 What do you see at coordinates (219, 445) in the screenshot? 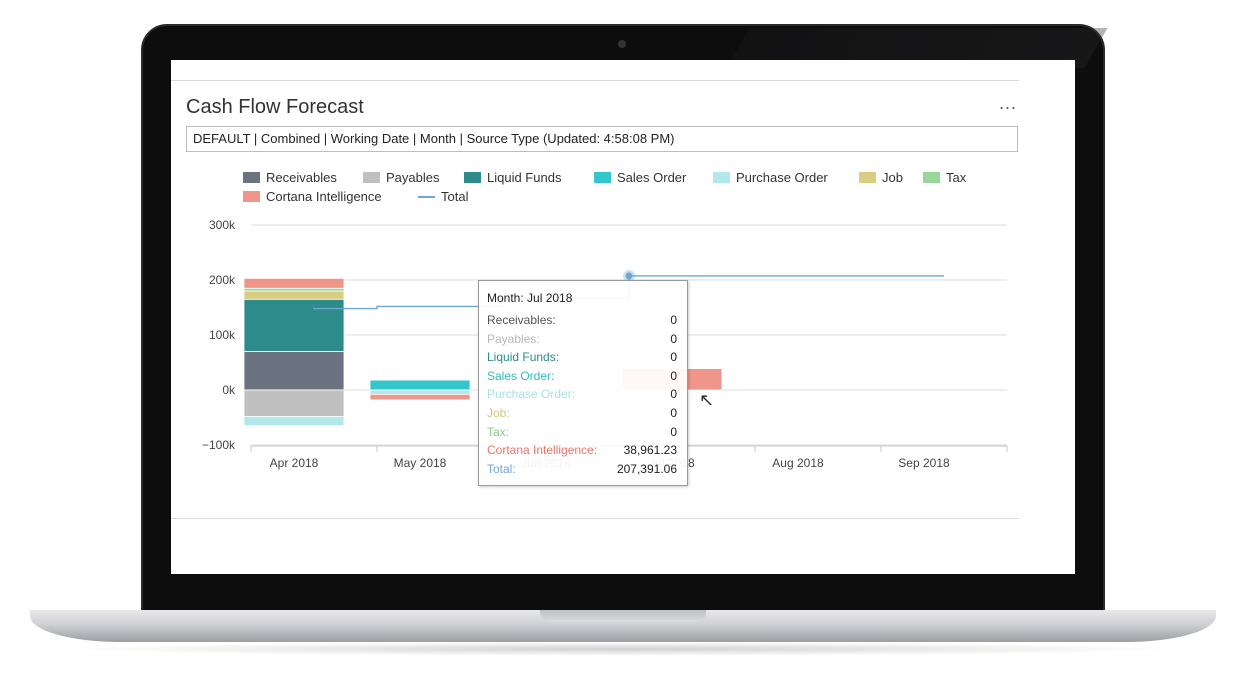
I see `y-tick-label: −100k` at bounding box center [219, 445].